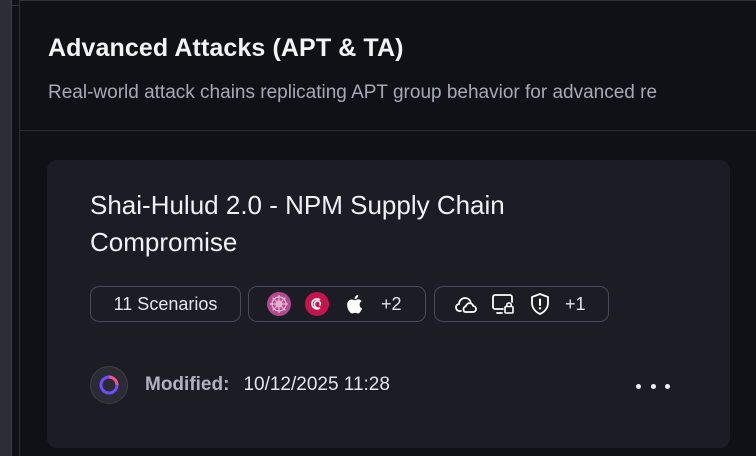 This screenshot has width=756, height=456. Describe the element at coordinates (279, 304) in the screenshot. I see `redhat-flower-icon` at that location.